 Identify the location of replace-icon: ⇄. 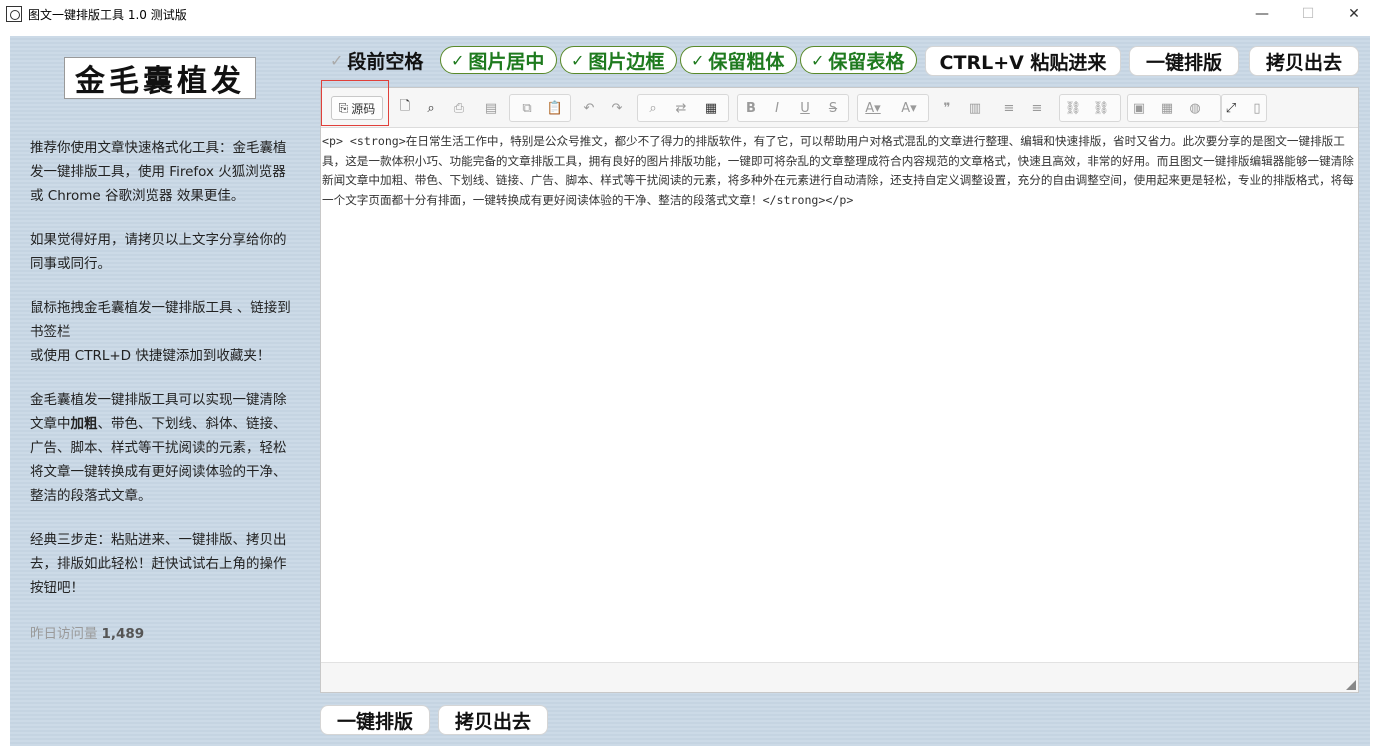
(681, 108).